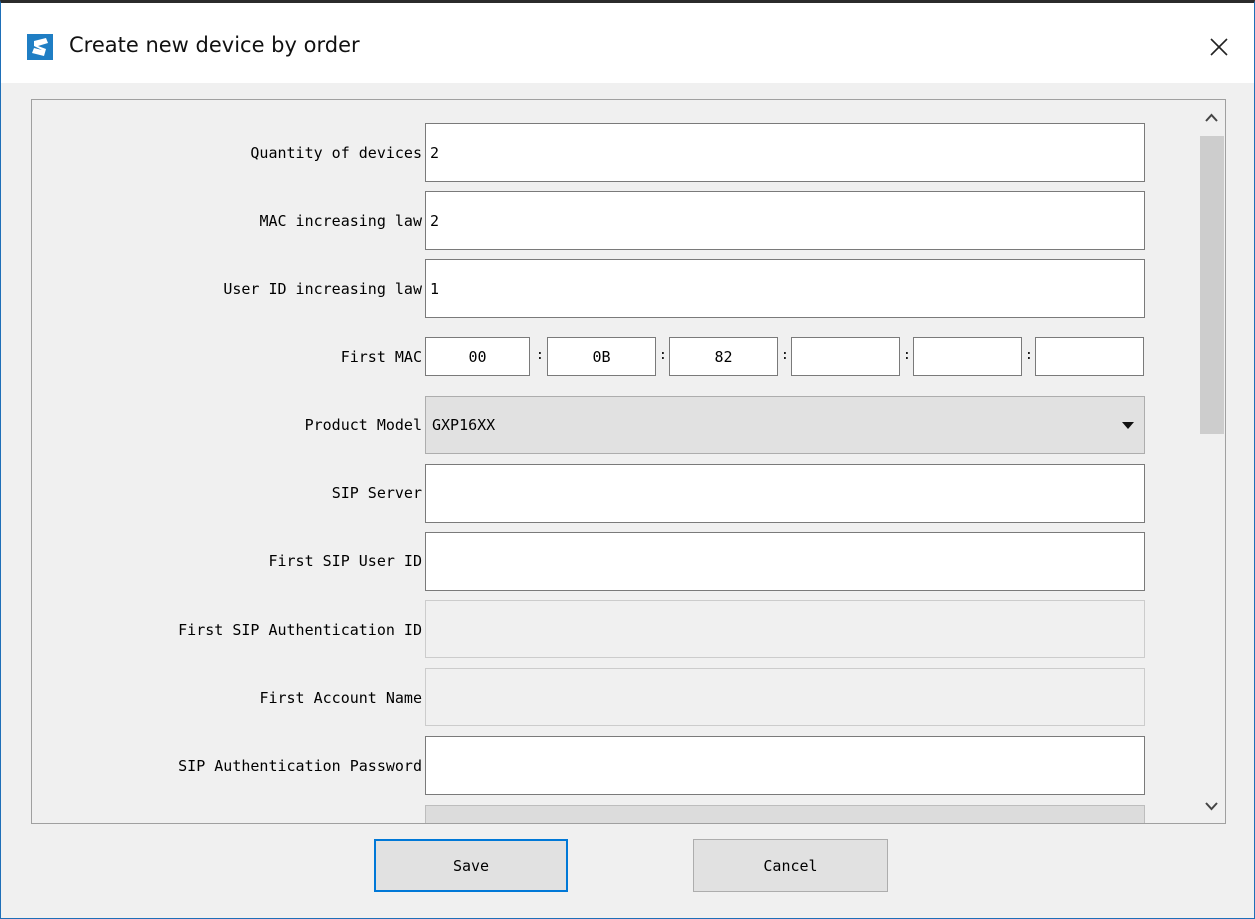  Describe the element at coordinates (1211, 807) in the screenshot. I see `chevron-down-icon` at that location.